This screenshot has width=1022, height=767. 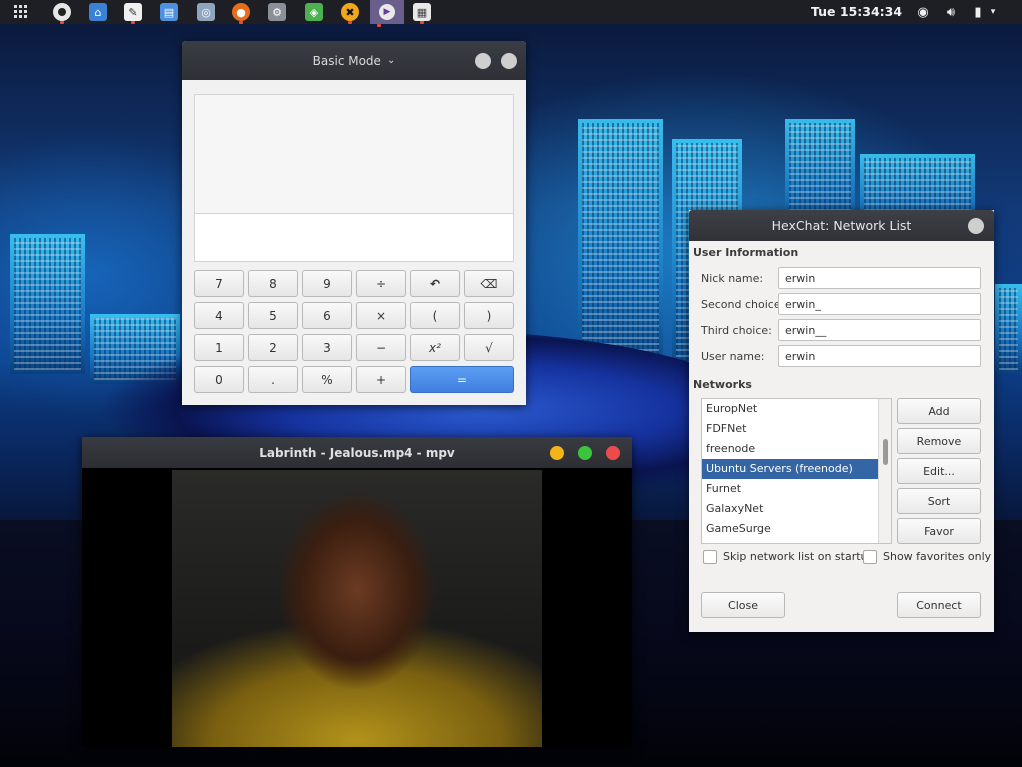 What do you see at coordinates (939, 531) in the screenshot?
I see `favor-button: Favor` at bounding box center [939, 531].